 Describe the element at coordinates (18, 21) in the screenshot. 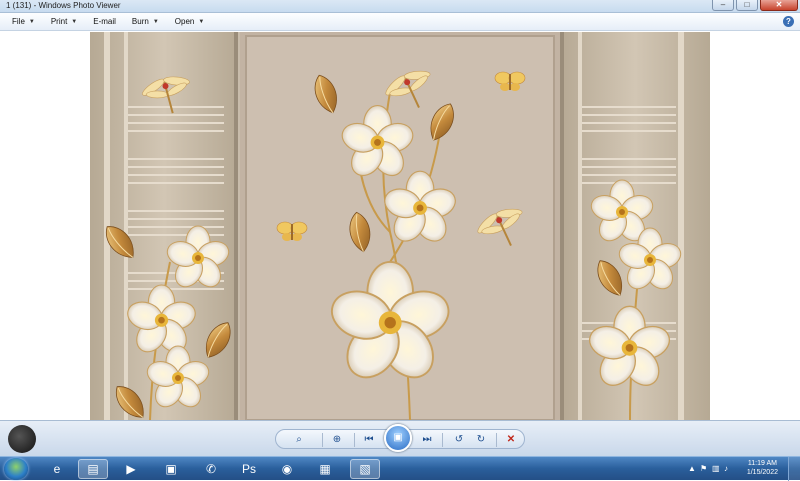

I see `menu-file-label: File` at that location.